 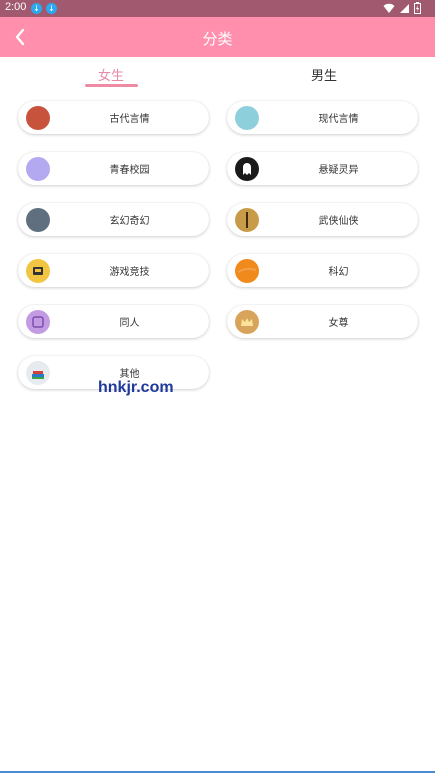 I want to click on category-item: 青春校园, so click(x=113, y=168).